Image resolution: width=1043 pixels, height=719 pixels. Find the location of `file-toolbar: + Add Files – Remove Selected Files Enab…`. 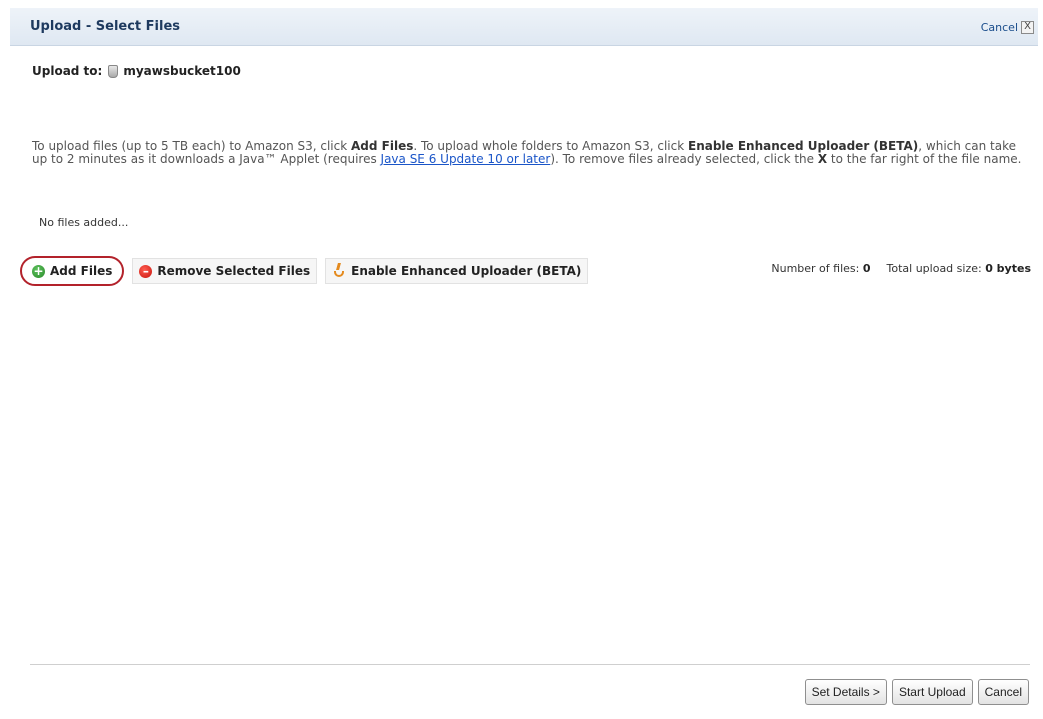

file-toolbar: + Add Files – Remove Selected Files Enab… is located at coordinates (304, 271).